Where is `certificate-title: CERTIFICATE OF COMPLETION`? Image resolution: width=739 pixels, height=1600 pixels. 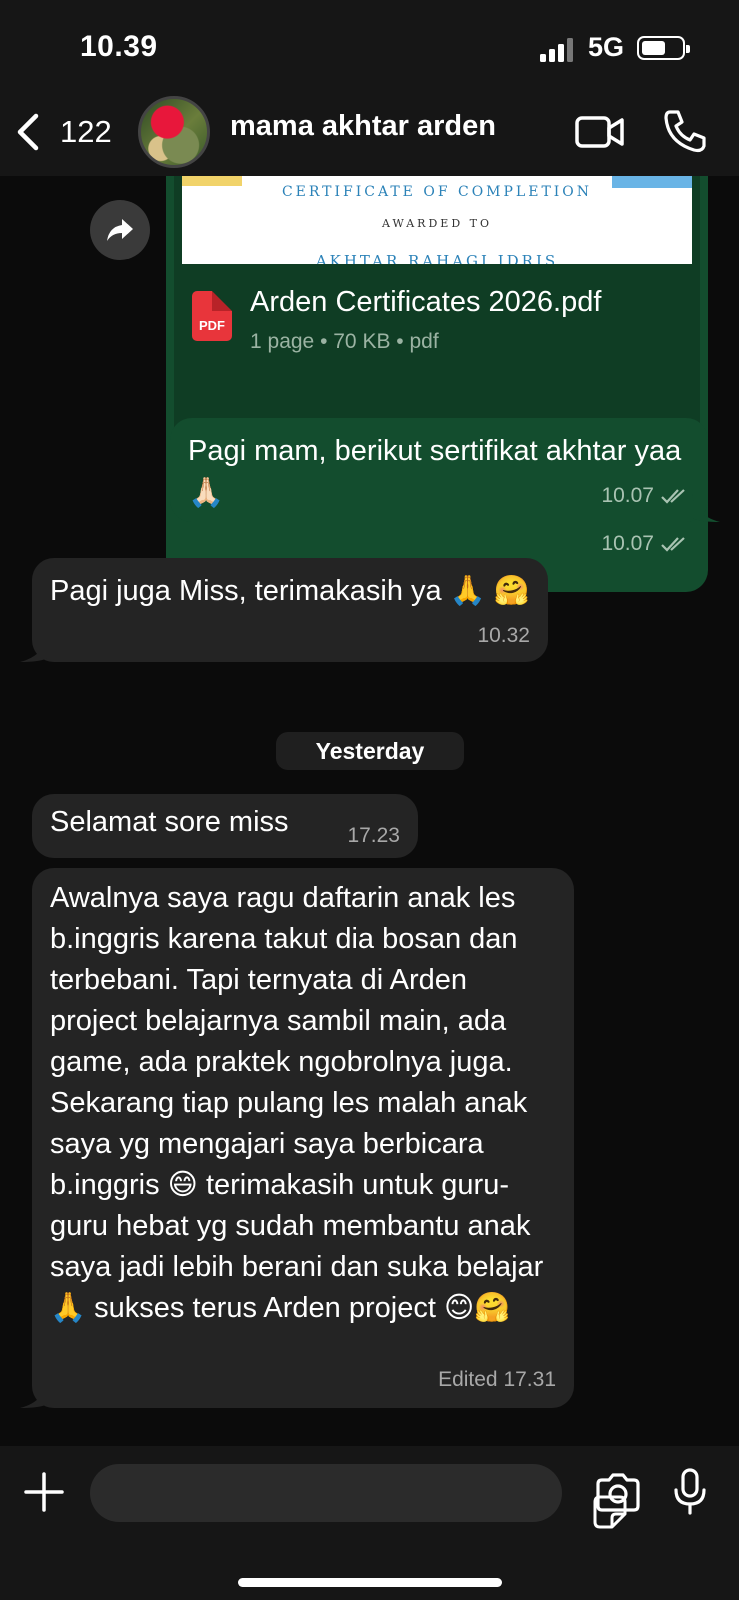
certificate-title: CERTIFICATE OF COMPLETION is located at coordinates (437, 192).